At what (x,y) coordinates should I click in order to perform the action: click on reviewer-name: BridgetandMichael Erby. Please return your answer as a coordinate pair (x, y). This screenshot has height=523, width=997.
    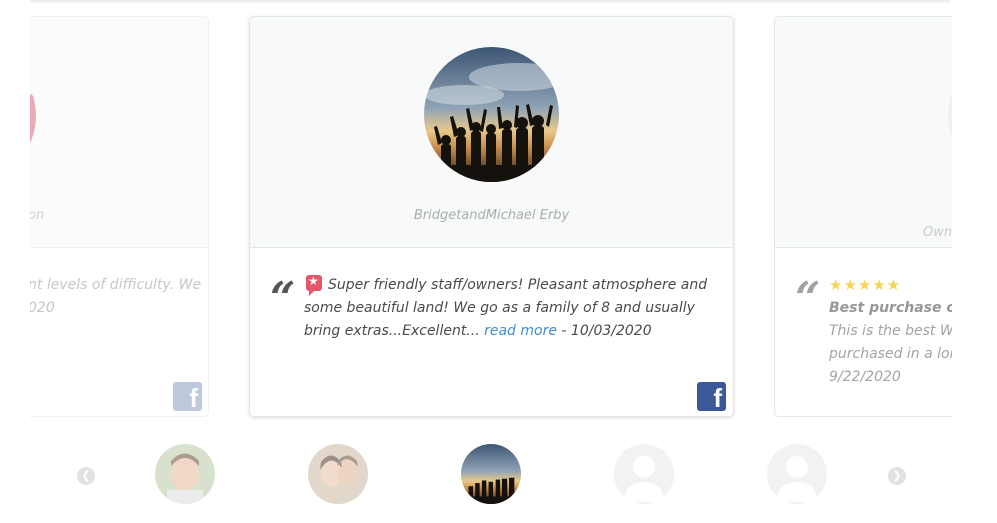
    Looking at the image, I should click on (491, 215).